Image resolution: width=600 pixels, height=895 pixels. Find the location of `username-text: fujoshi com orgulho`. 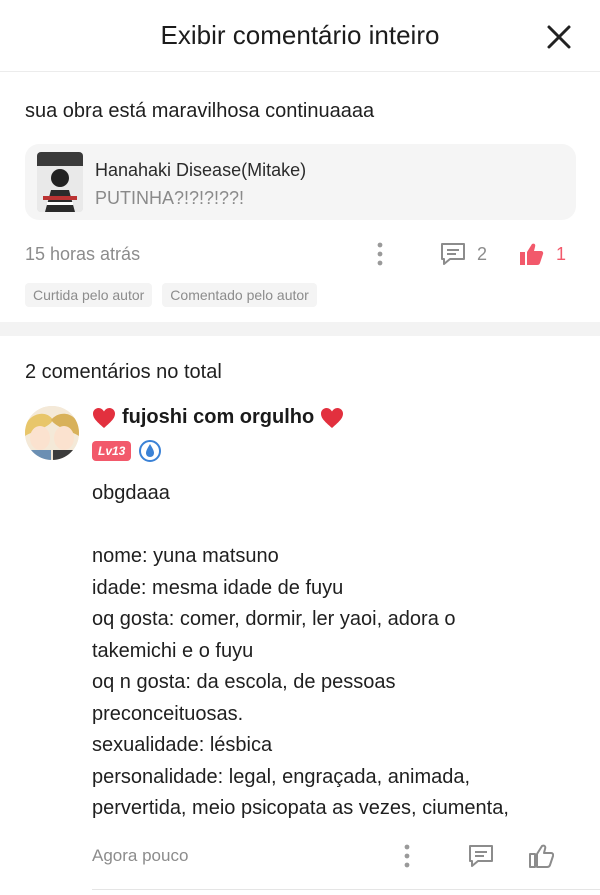

username-text: fujoshi com orgulho is located at coordinates (218, 417).